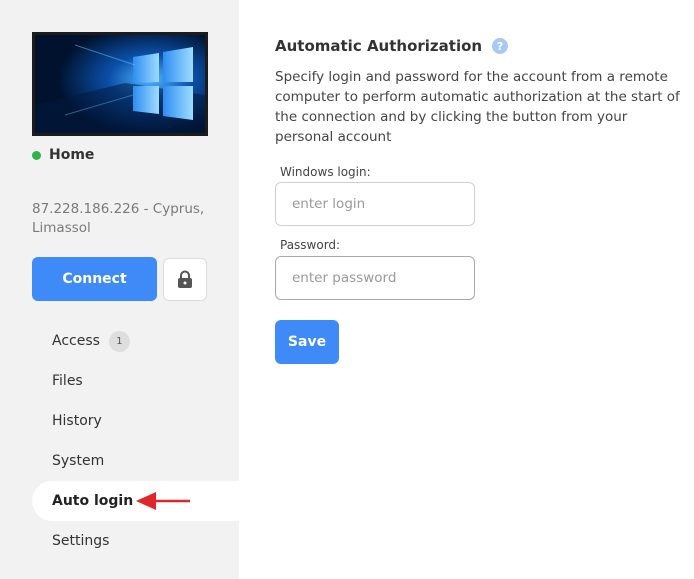  Describe the element at coordinates (135, 421) in the screenshot. I see `sidebar-item-history: History` at that location.